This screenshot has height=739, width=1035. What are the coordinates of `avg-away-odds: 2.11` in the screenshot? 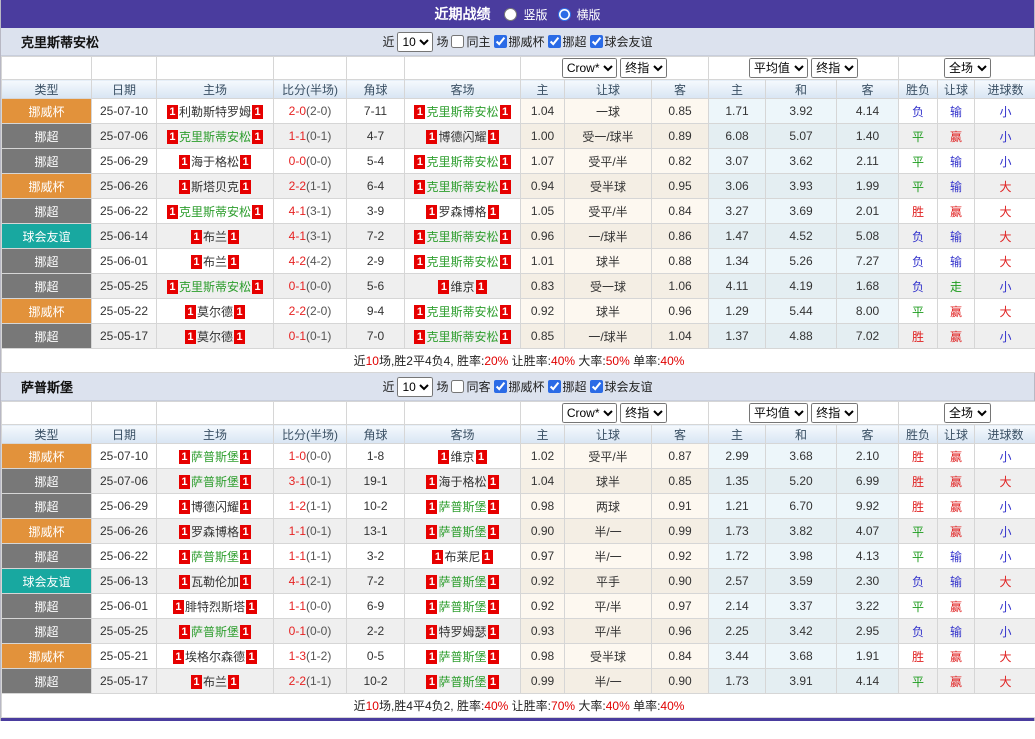 It's located at (868, 161).